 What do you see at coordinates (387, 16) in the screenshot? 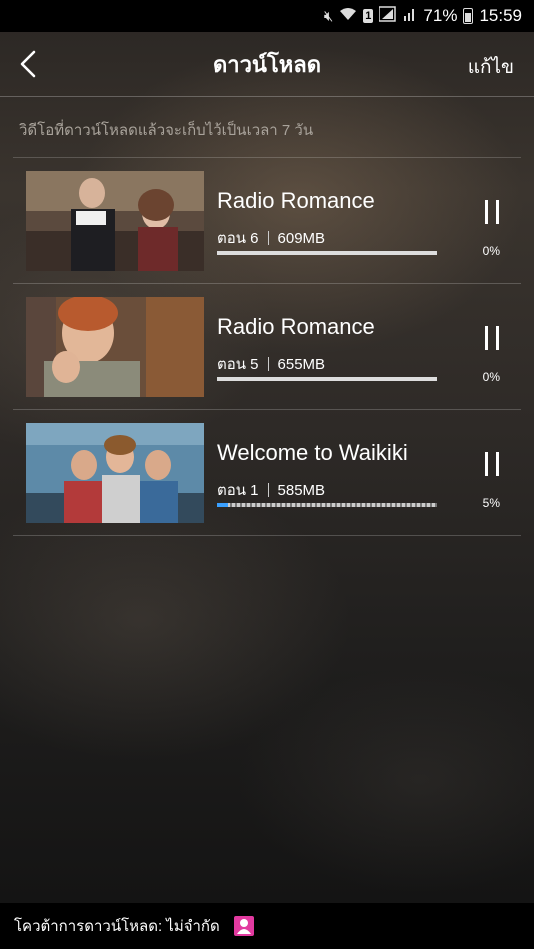
I see `signal-icon` at bounding box center [387, 16].